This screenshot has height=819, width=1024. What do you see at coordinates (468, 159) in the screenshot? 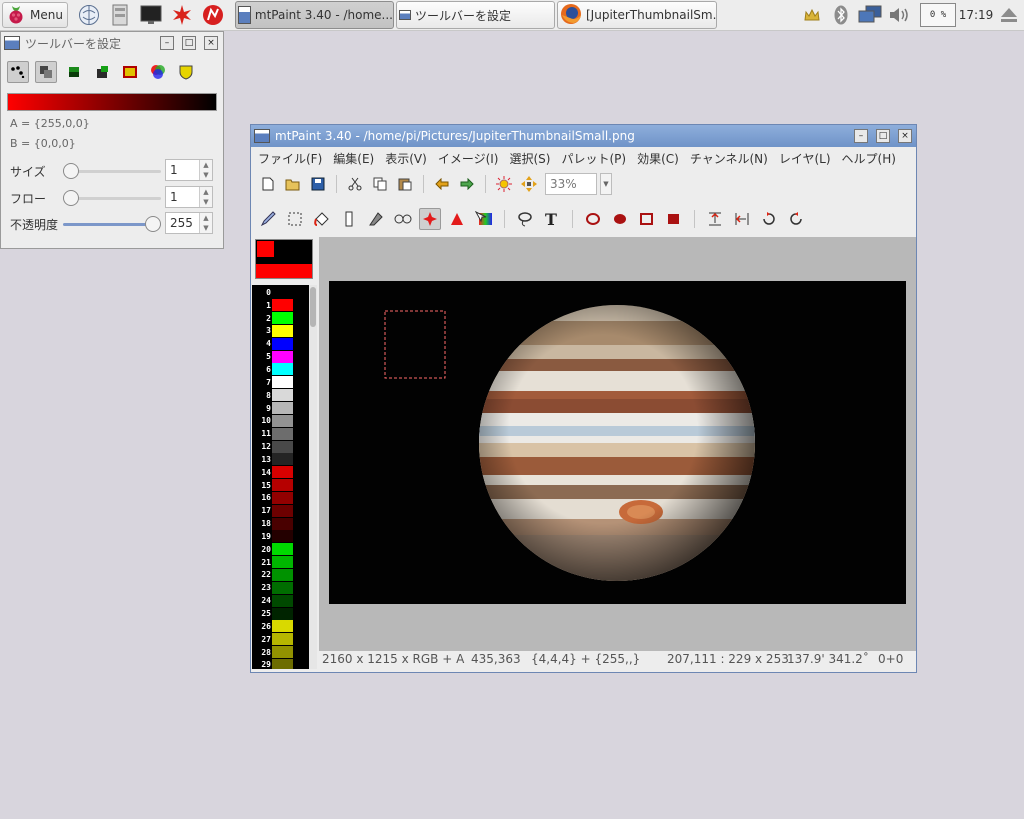
I see `menu-item: イメージ(I)` at bounding box center [468, 159].